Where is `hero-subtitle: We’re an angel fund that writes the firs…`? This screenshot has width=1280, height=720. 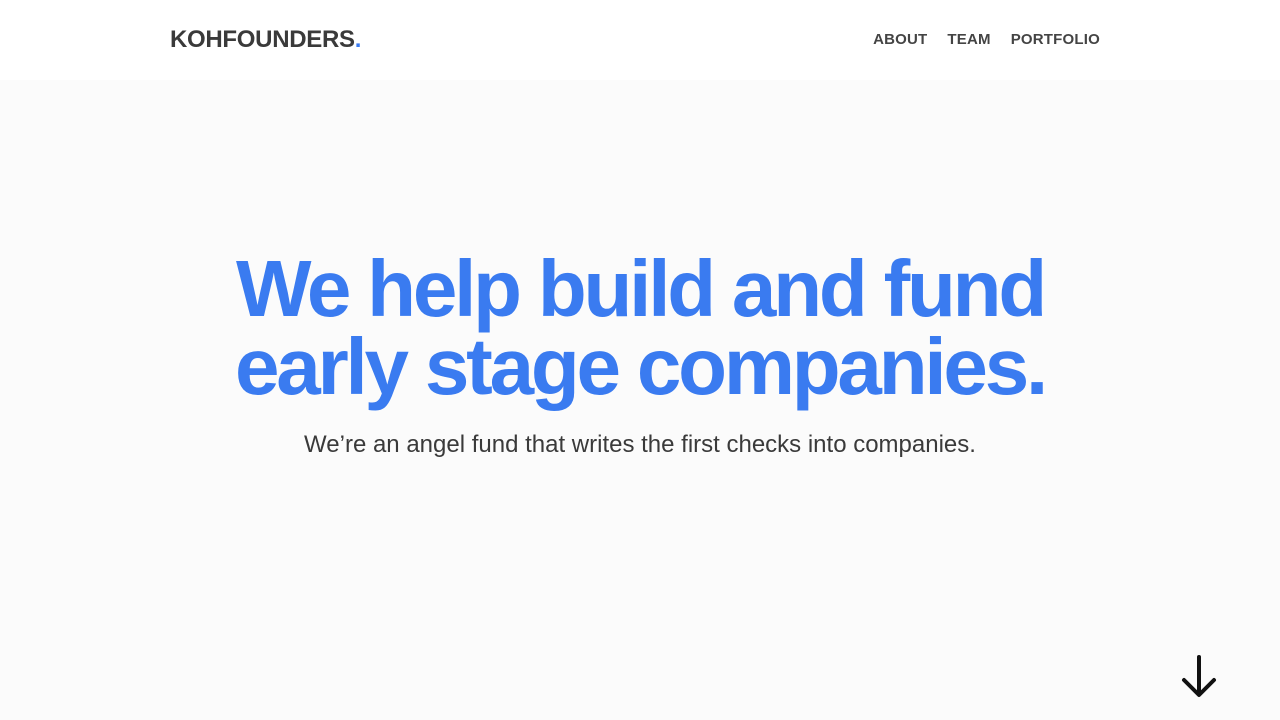
hero-subtitle: We’re an angel fund that writes the firs… is located at coordinates (640, 444).